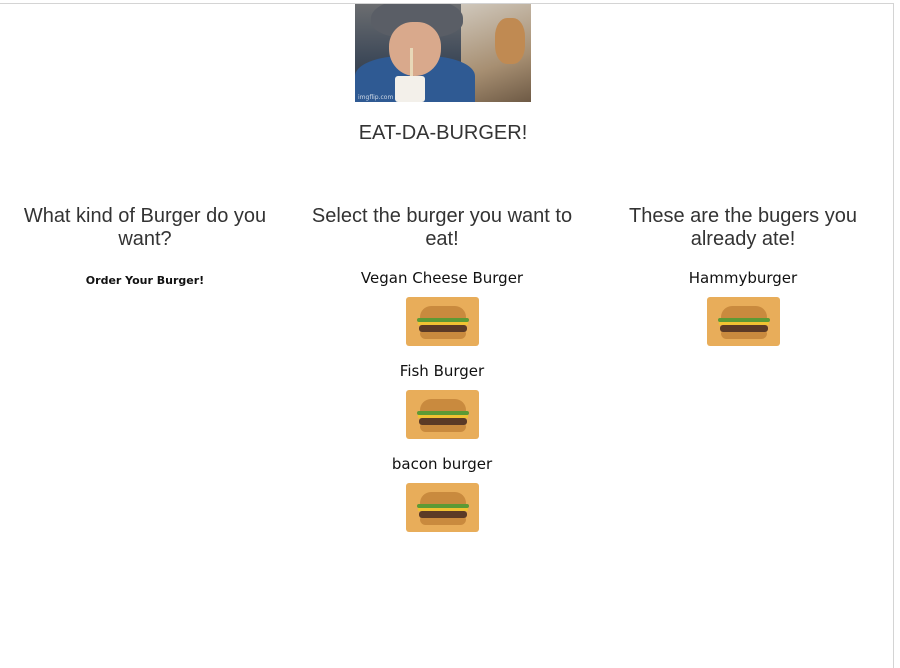 The image size is (900, 668). Describe the element at coordinates (442, 464) in the screenshot. I see `burger-name: bacon burger` at that location.